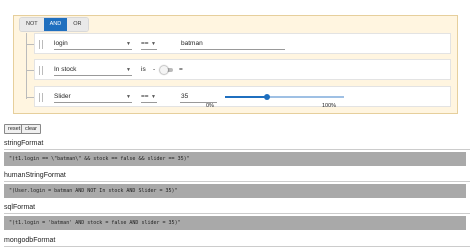 Image resolution: width=474 pixels, height=248 pixels. I want to click on conjunction-group: NOT AND OR, so click(54, 24).